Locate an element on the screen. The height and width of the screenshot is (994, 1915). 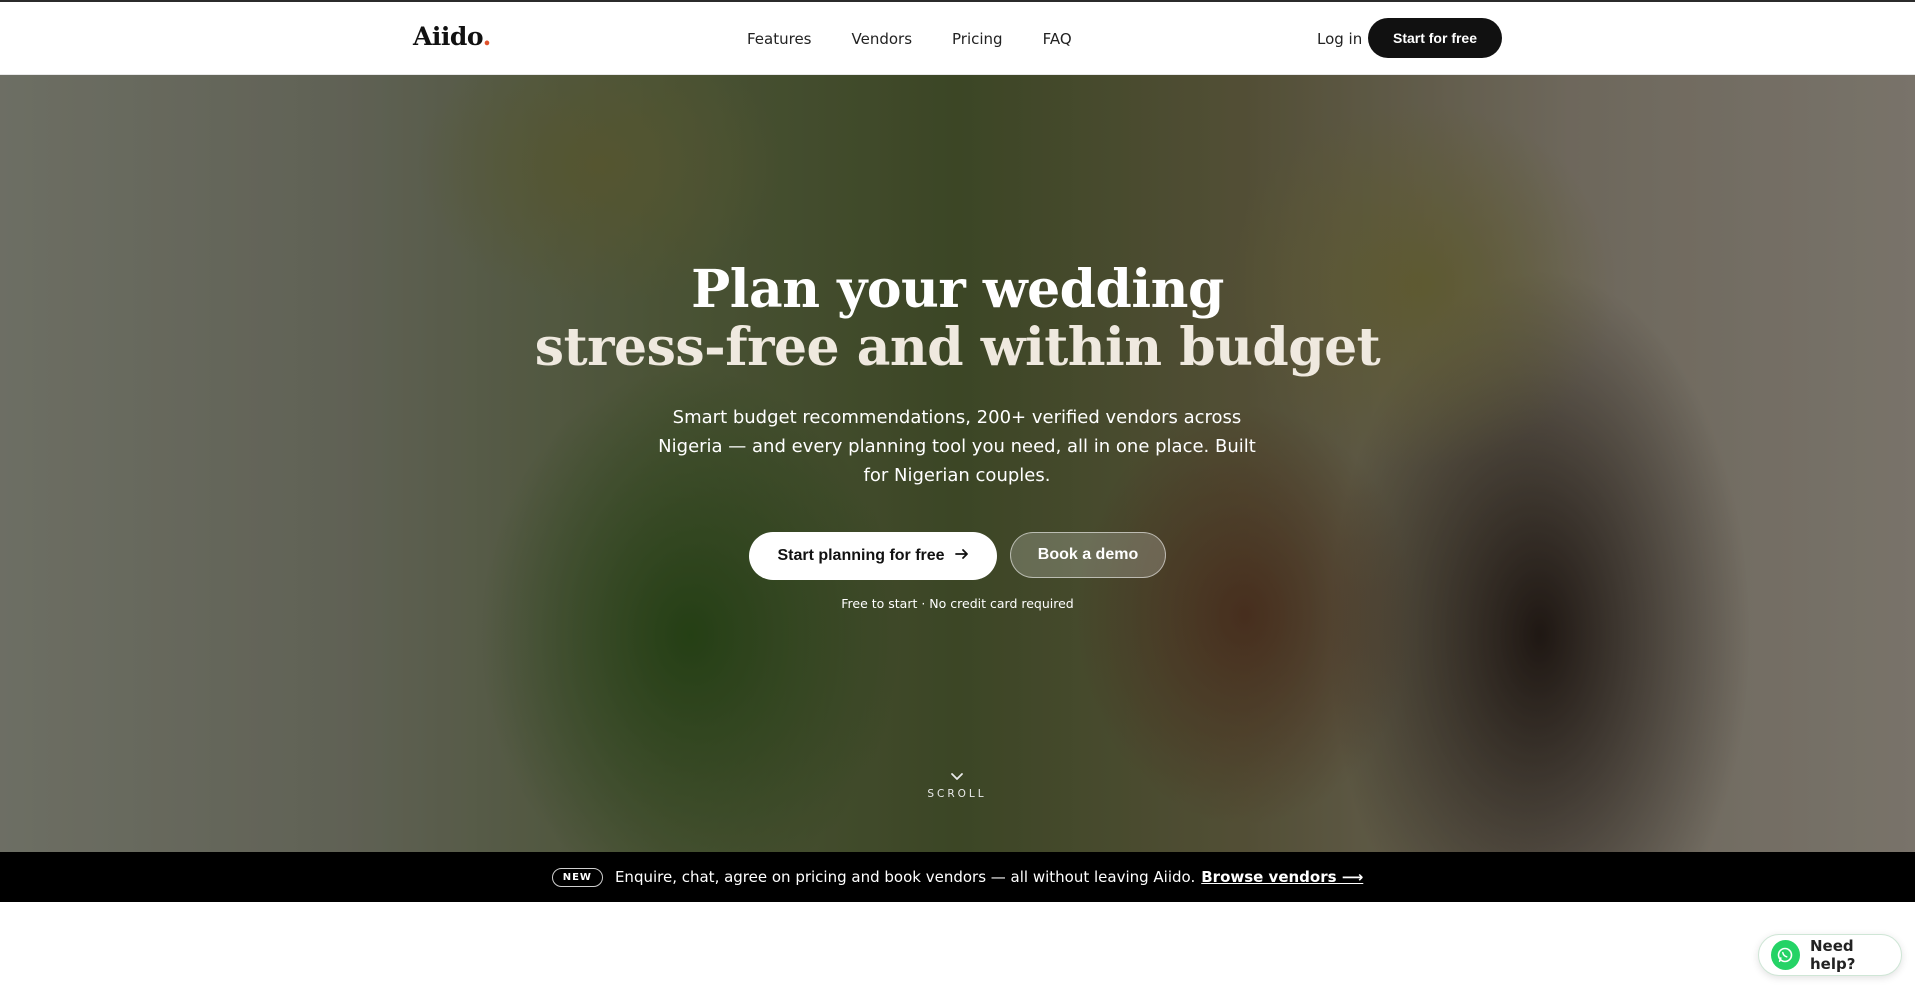
arrow-right-icon is located at coordinates (961, 556).